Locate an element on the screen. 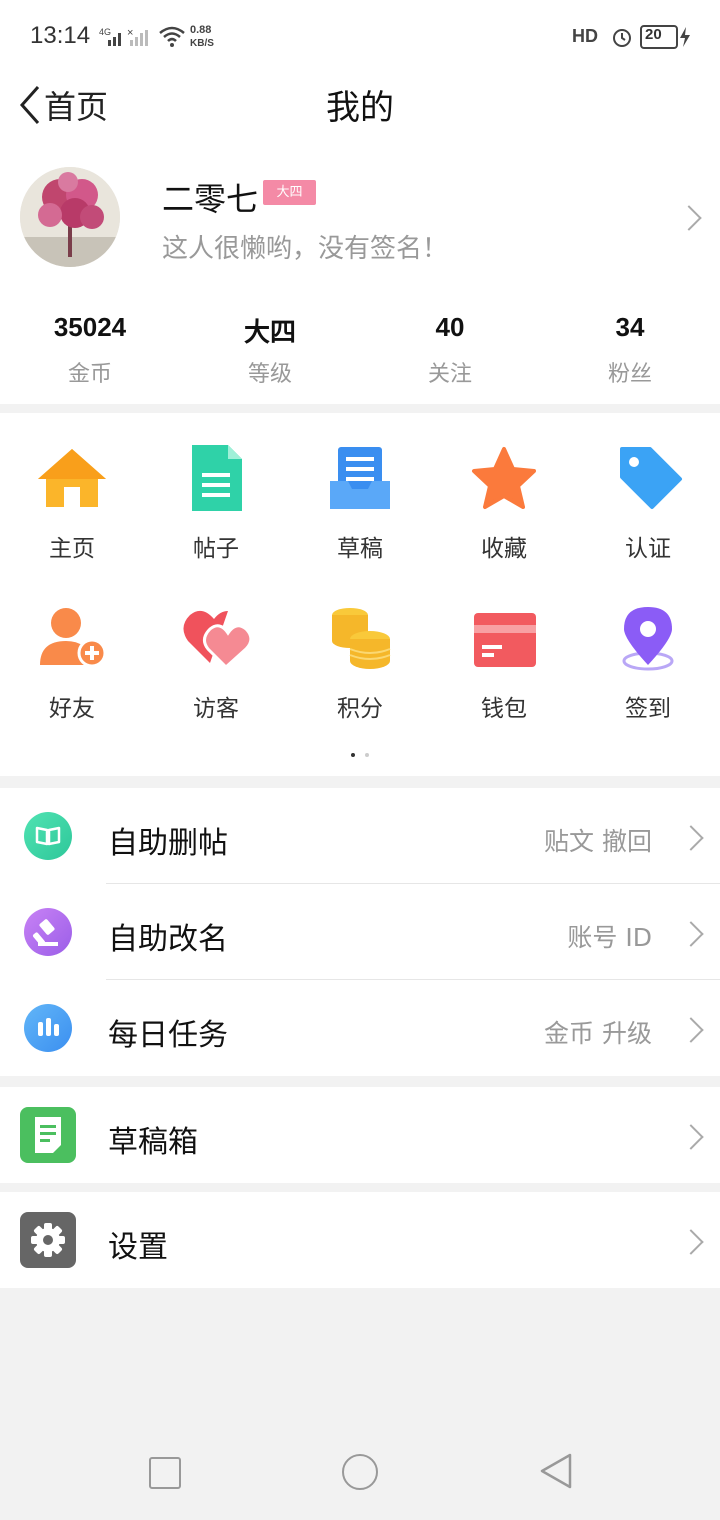 The width and height of the screenshot is (720, 1520). grid-item-verify: 认证 is located at coordinates (648, 504).